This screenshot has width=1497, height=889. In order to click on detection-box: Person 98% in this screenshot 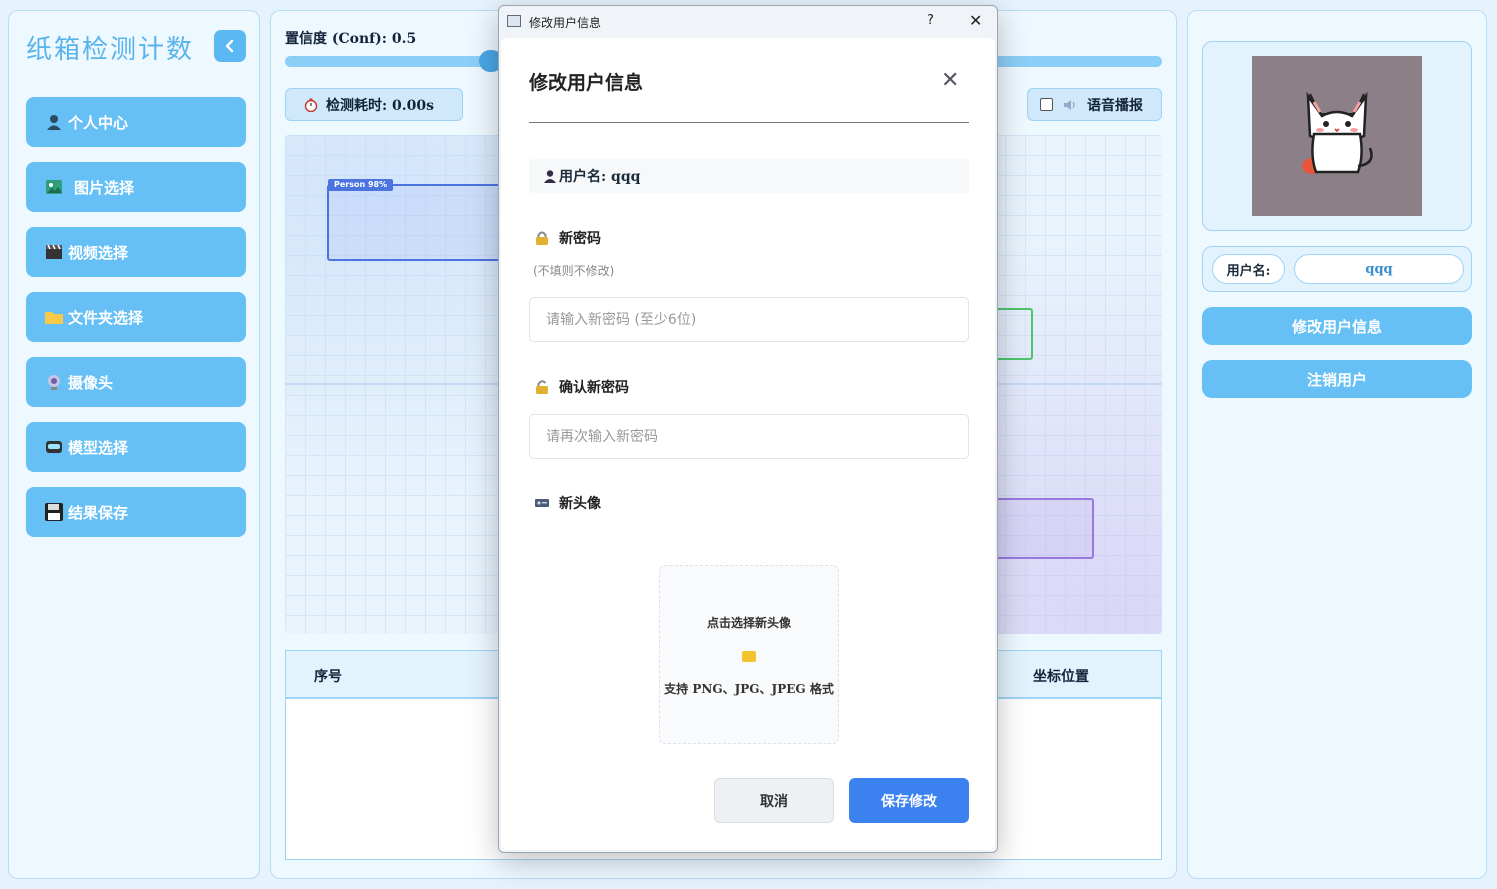, I will do `click(427, 220)`.